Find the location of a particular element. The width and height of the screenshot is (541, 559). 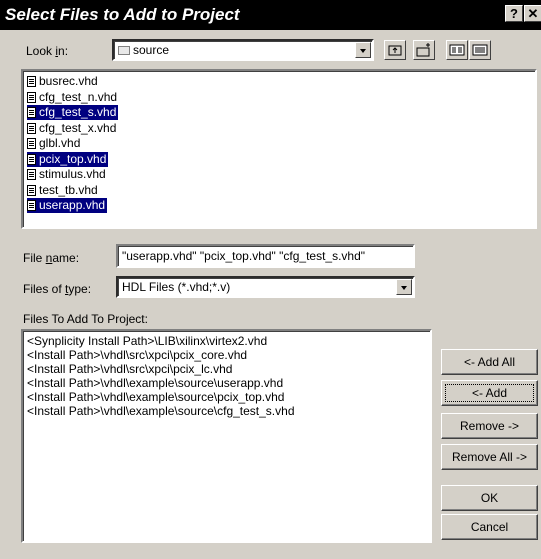

help-button: ? is located at coordinates (514, 13).